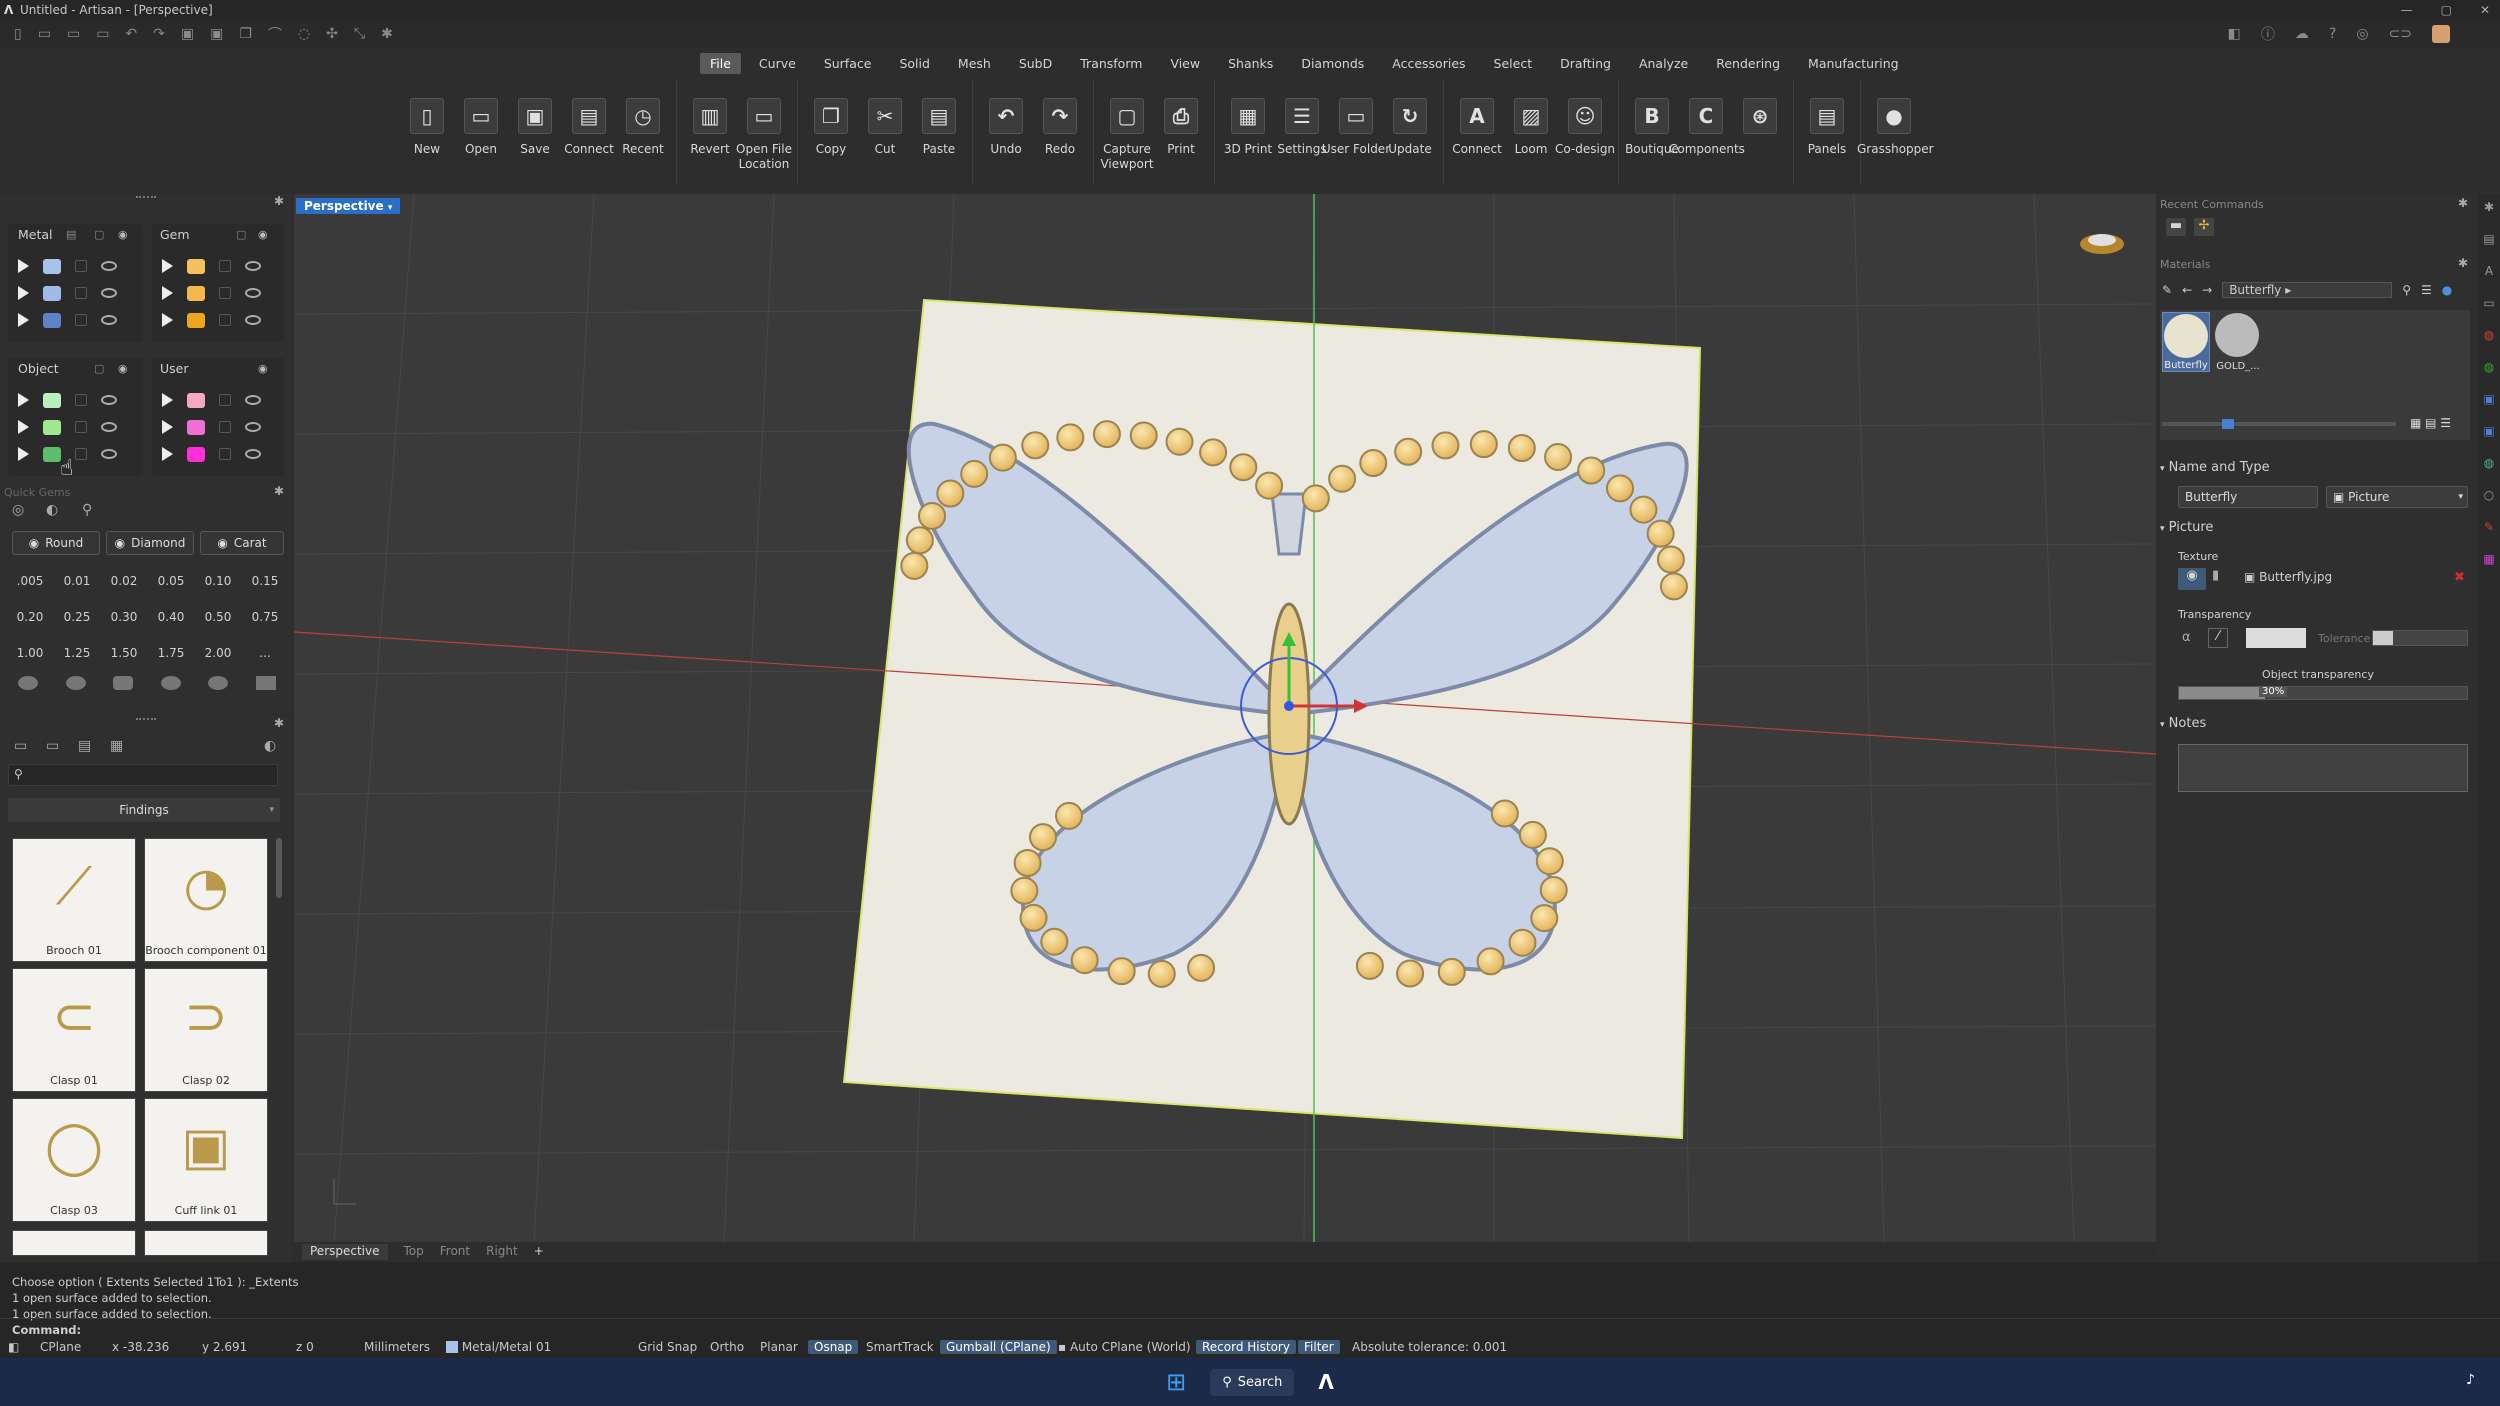 The height and width of the screenshot is (1406, 2500). I want to click on gem-cut-cushion-icon, so click(123, 683).